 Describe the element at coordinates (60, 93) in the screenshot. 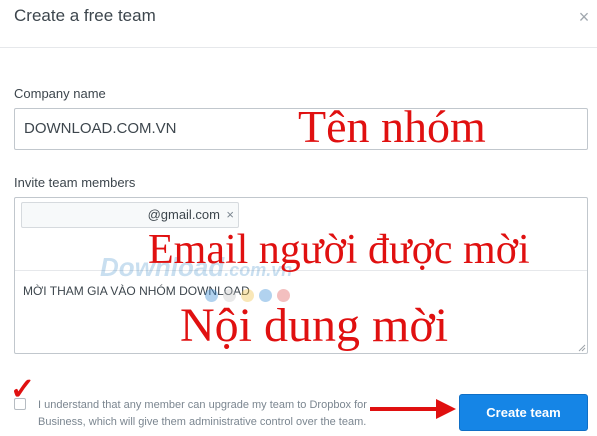

I see `company-name-label: Company name` at that location.